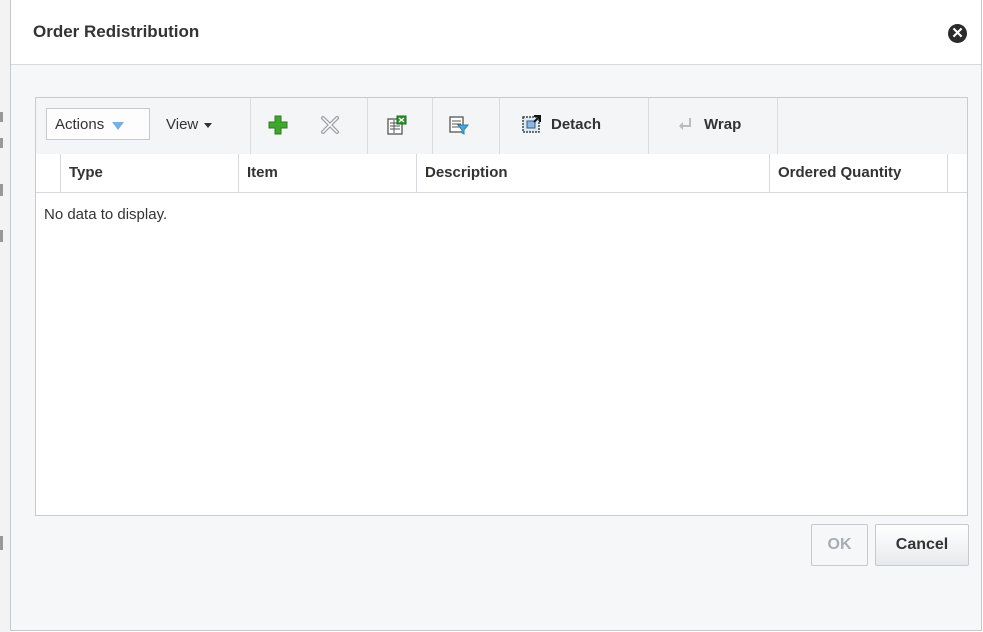 The image size is (983, 632). What do you see at coordinates (278, 125) in the screenshot?
I see `add-icon` at bounding box center [278, 125].